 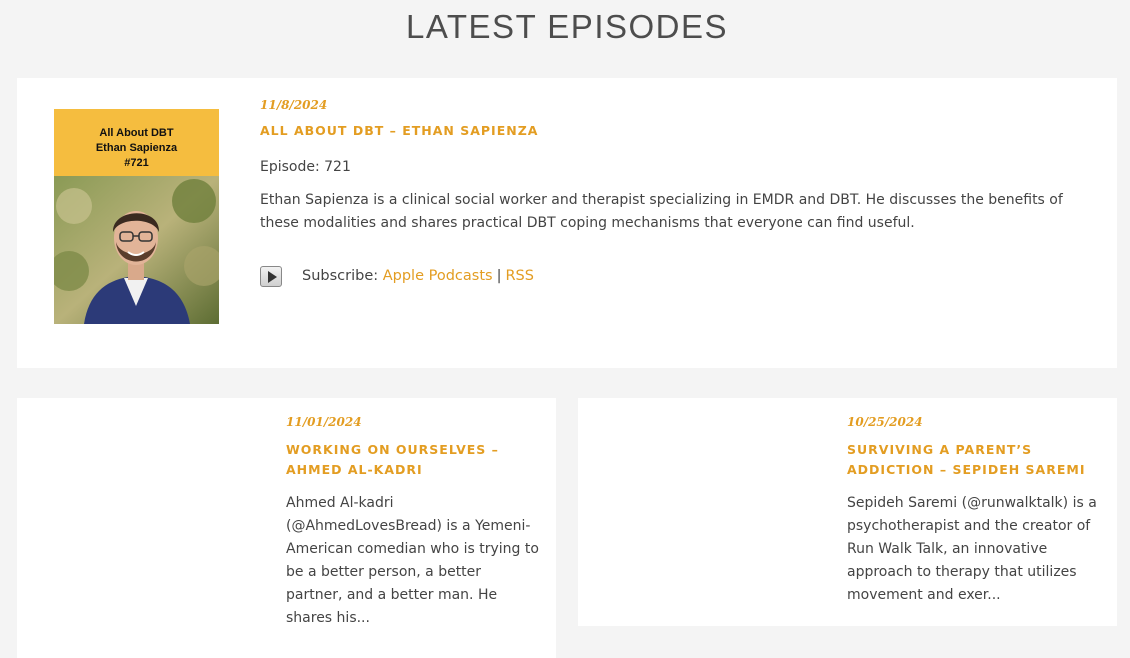 I want to click on episode-cover-image: All About DBT Ethan Sapienza #721, so click(x=136, y=216).